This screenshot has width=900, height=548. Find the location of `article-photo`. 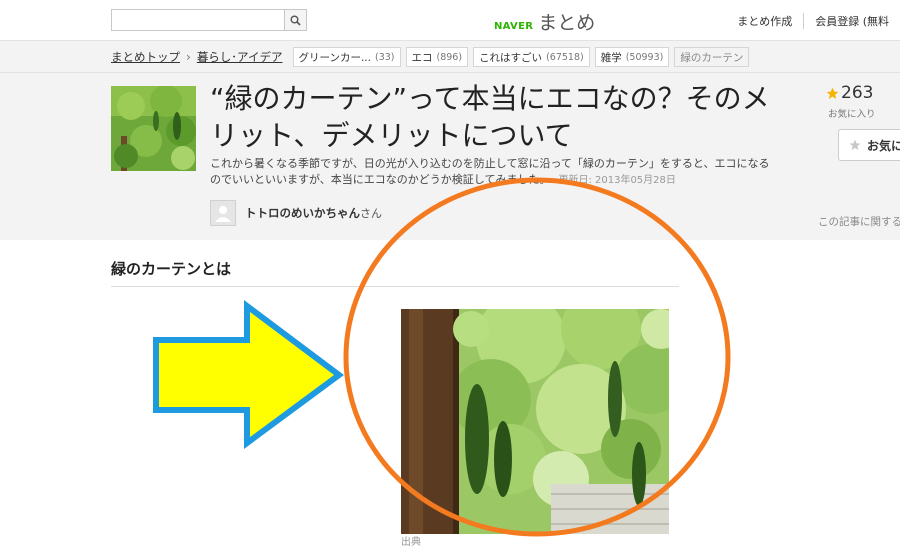

article-photo is located at coordinates (535, 421).